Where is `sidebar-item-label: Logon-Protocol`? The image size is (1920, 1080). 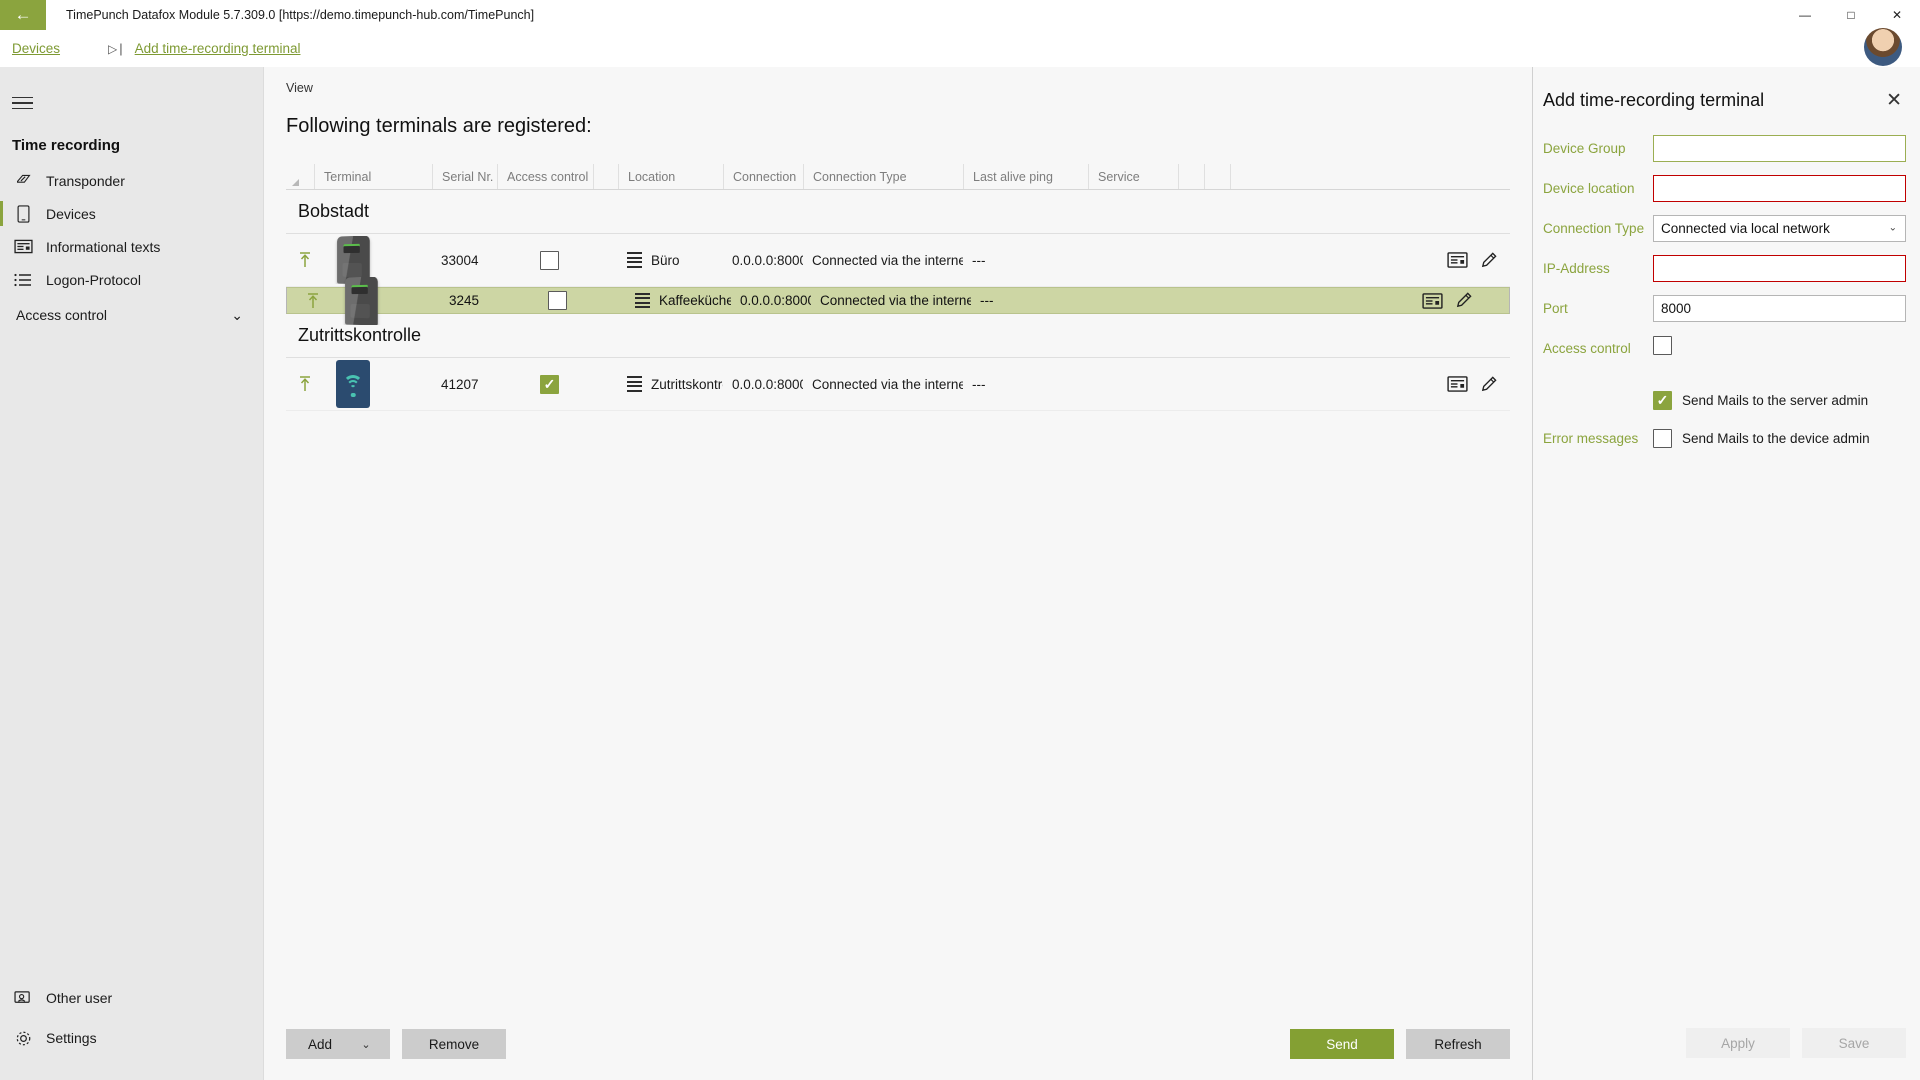
sidebar-item-label: Logon-Protocol is located at coordinates (93, 279).